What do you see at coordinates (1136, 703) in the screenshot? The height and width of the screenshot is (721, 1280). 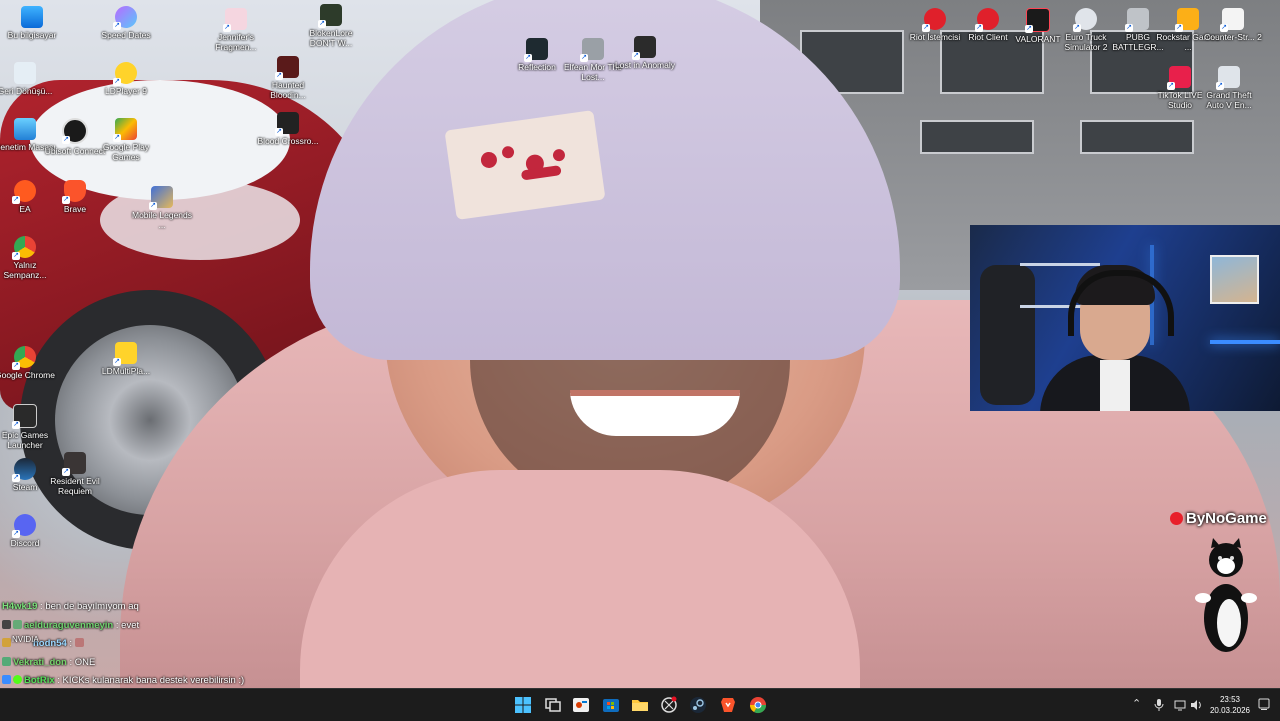 I see `chevron-up-icon: ⌃` at bounding box center [1136, 703].